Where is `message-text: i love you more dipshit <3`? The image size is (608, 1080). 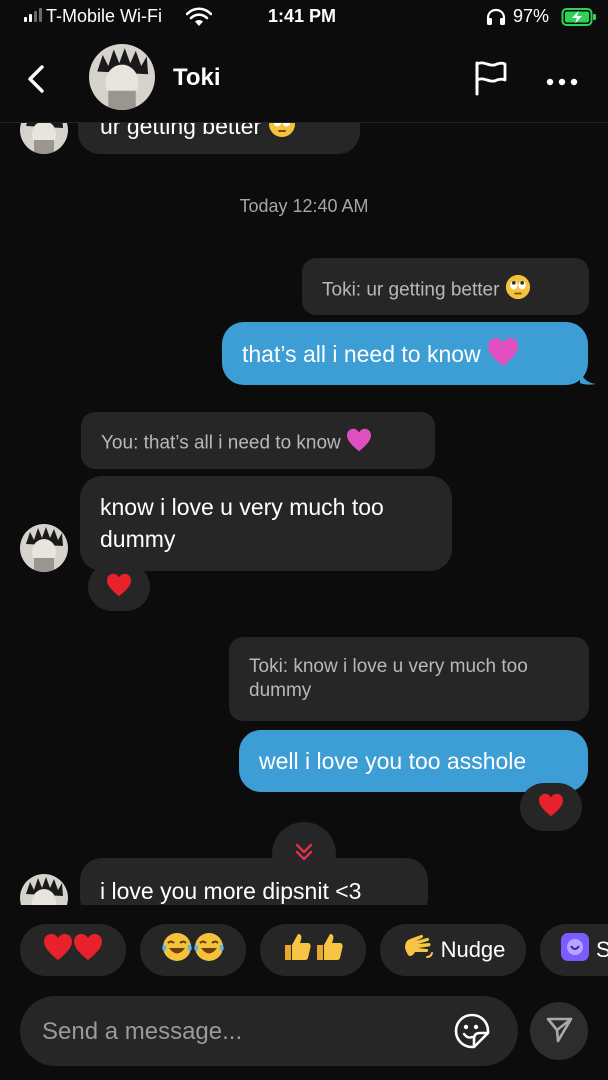
message-text: i love you more dipshit <3 is located at coordinates (231, 891).